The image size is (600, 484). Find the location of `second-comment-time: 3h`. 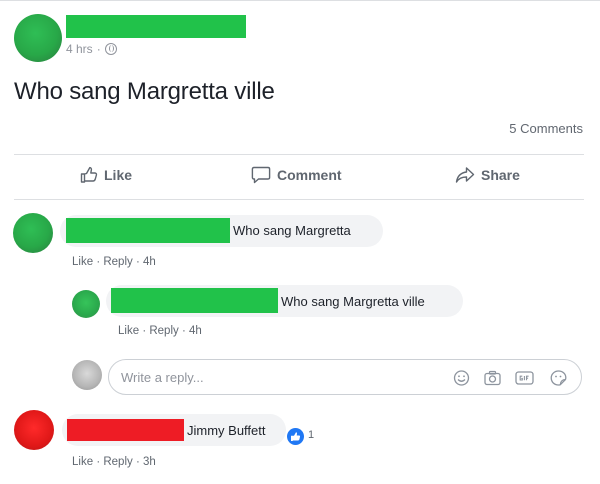

second-comment-time: 3h is located at coordinates (149, 462).